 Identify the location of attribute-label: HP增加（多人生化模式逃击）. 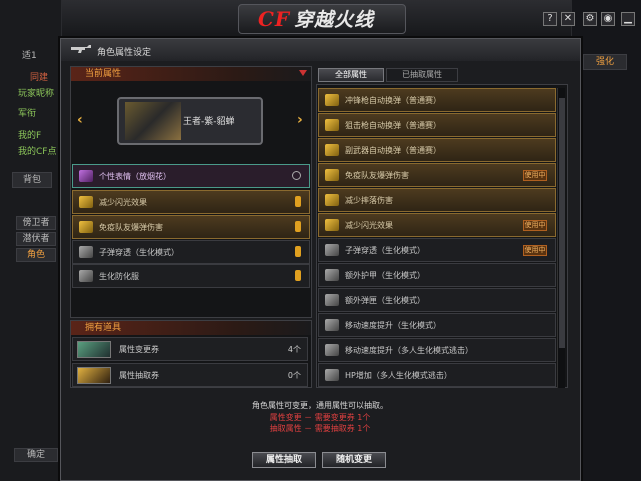
(398, 375).